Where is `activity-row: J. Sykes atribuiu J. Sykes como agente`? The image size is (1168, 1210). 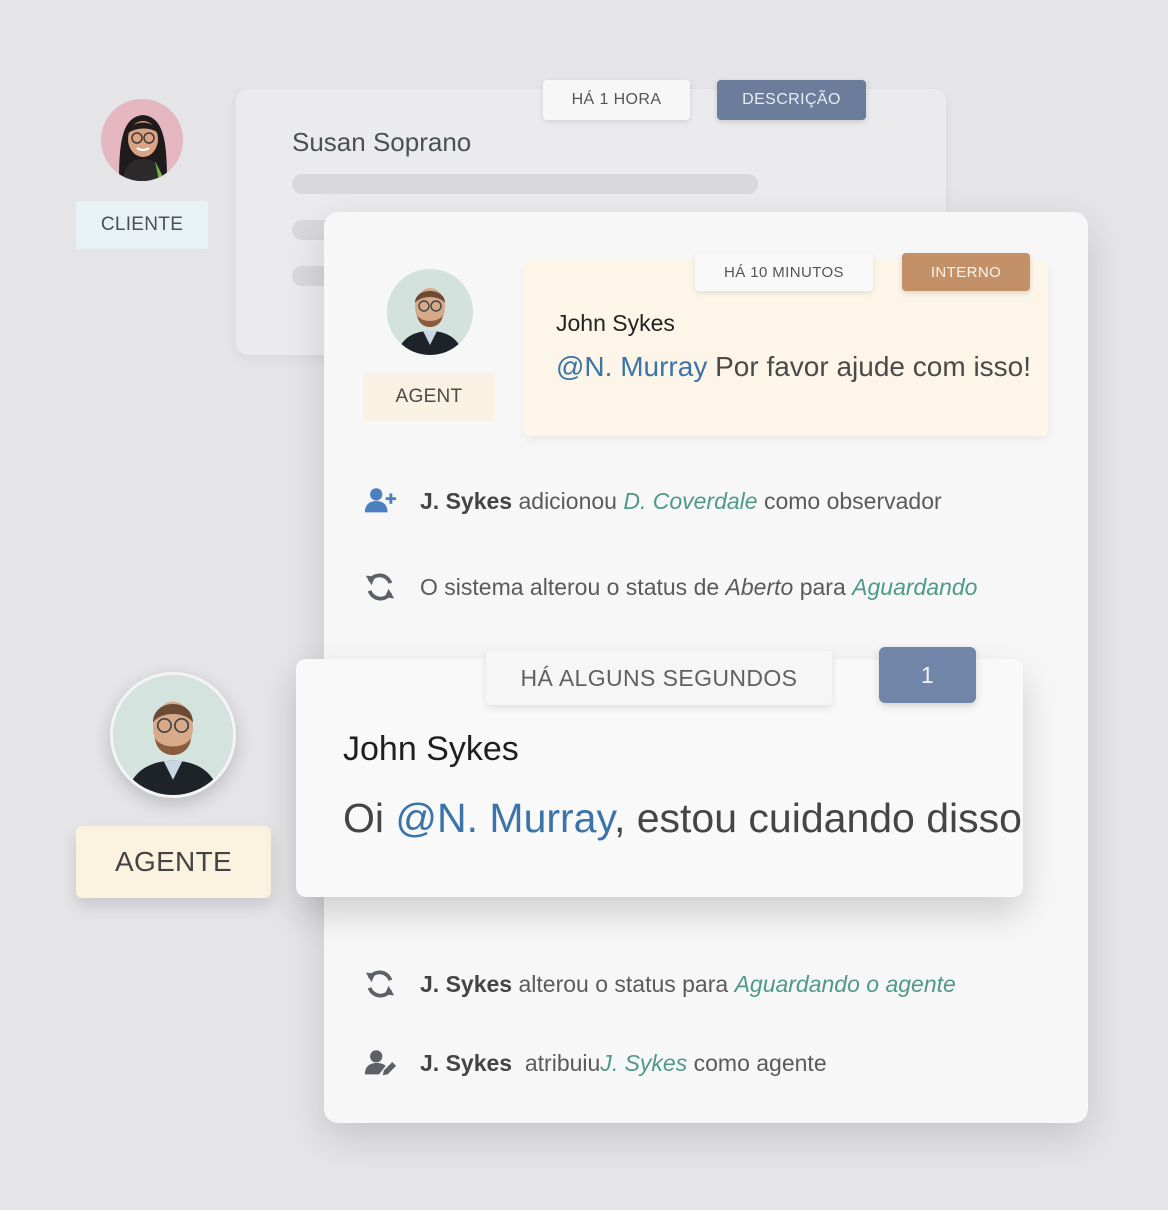 activity-row: J. Sykes atribuiu J. Sykes como agente is located at coordinates (594, 1063).